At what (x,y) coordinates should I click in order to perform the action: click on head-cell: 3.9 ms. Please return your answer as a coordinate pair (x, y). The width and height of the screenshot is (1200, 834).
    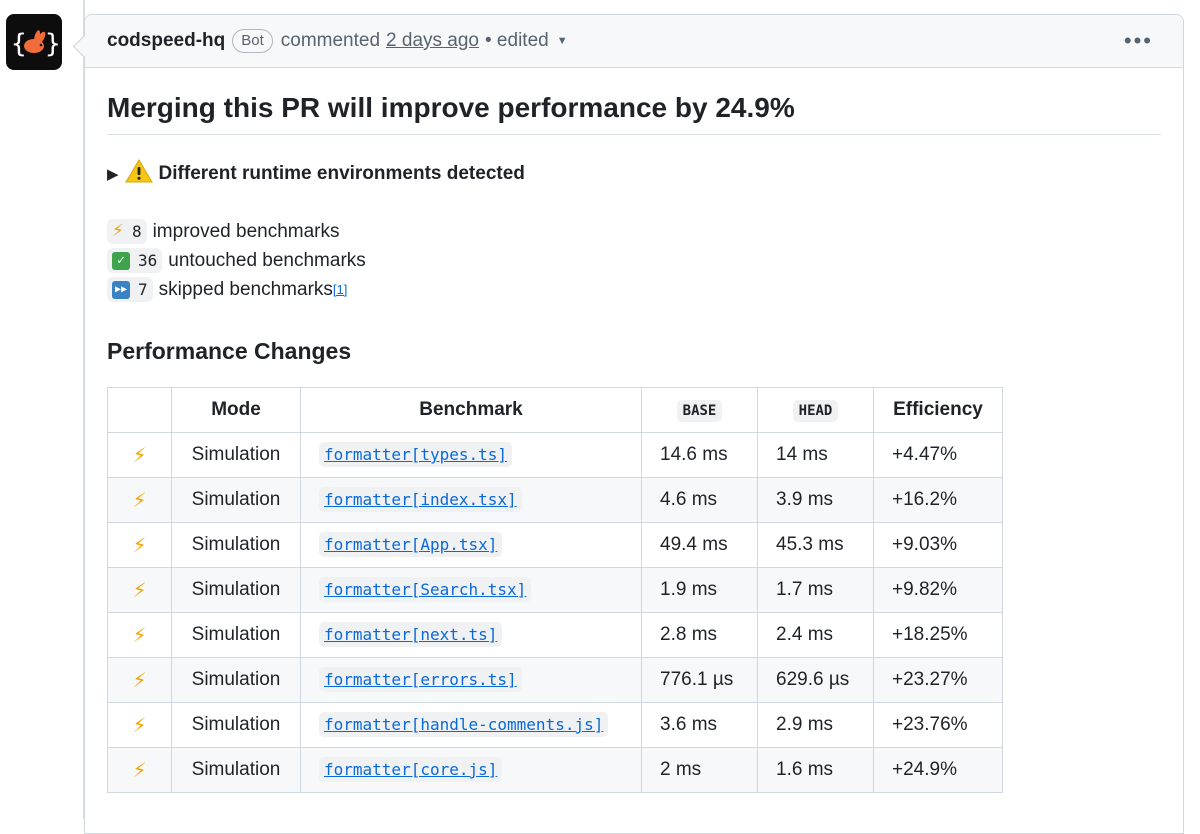
    Looking at the image, I should click on (815, 500).